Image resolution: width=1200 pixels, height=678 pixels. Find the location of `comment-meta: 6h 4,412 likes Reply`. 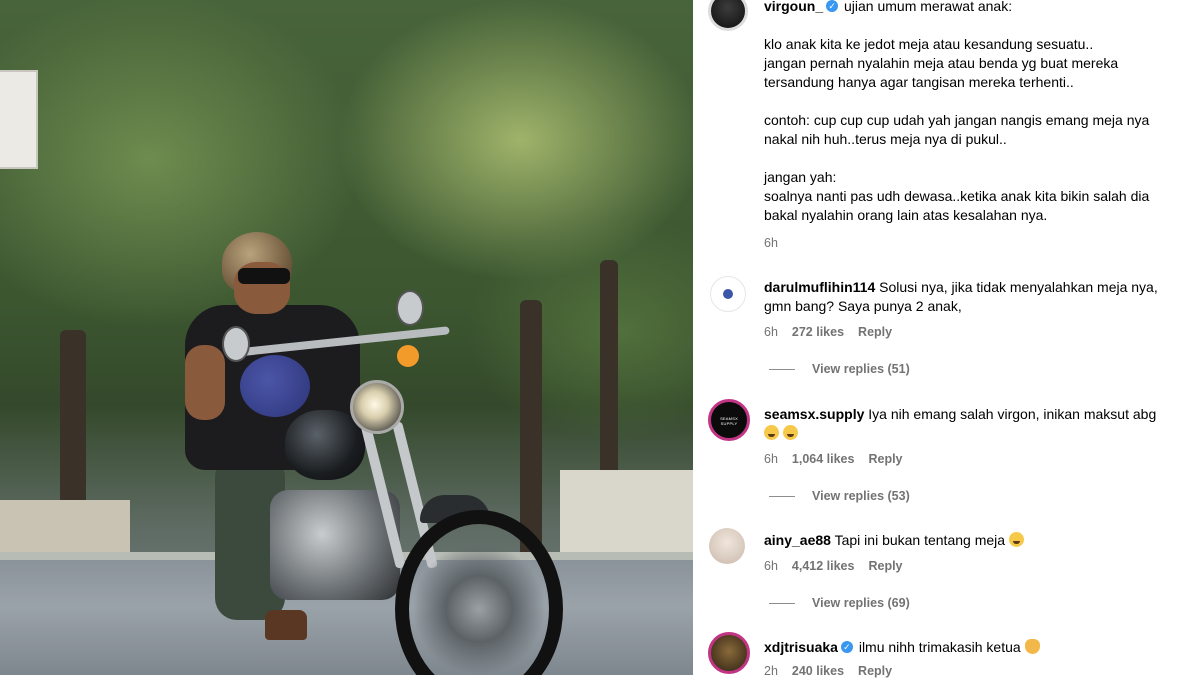

comment-meta: 6h 4,412 likes Reply is located at coordinates (833, 566).